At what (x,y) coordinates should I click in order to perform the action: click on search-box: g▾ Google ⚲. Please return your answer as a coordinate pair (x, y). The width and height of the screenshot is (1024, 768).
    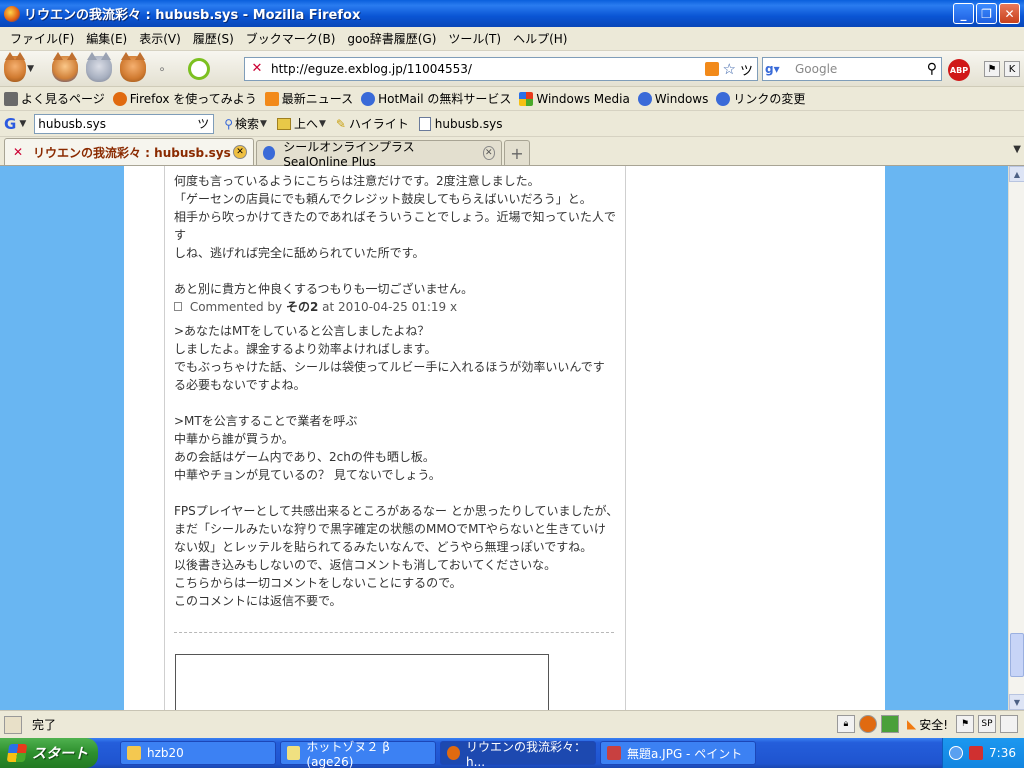
    Looking at the image, I should click on (852, 69).